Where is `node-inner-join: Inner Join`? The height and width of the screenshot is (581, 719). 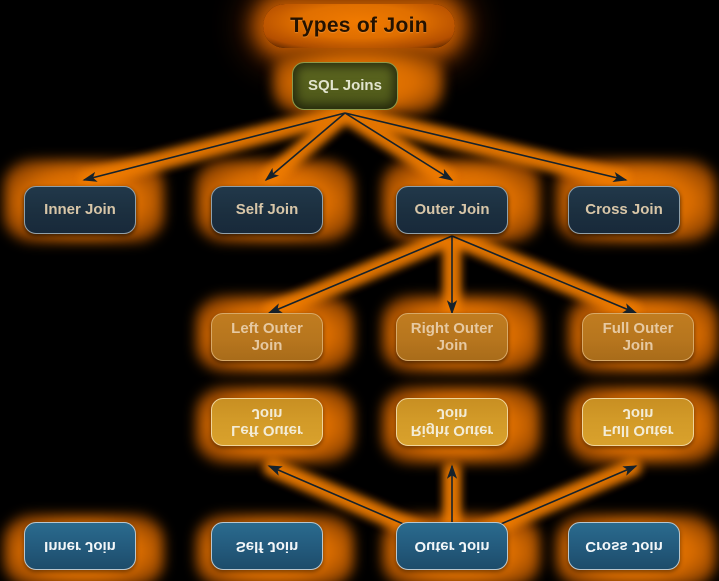
node-inner-join: Inner Join is located at coordinates (80, 210).